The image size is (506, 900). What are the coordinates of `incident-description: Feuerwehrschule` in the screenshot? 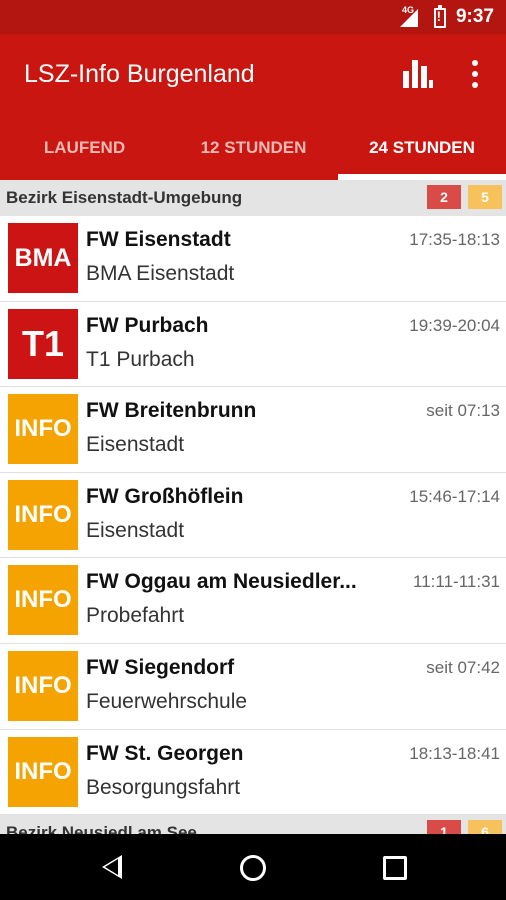 It's located at (167, 701).